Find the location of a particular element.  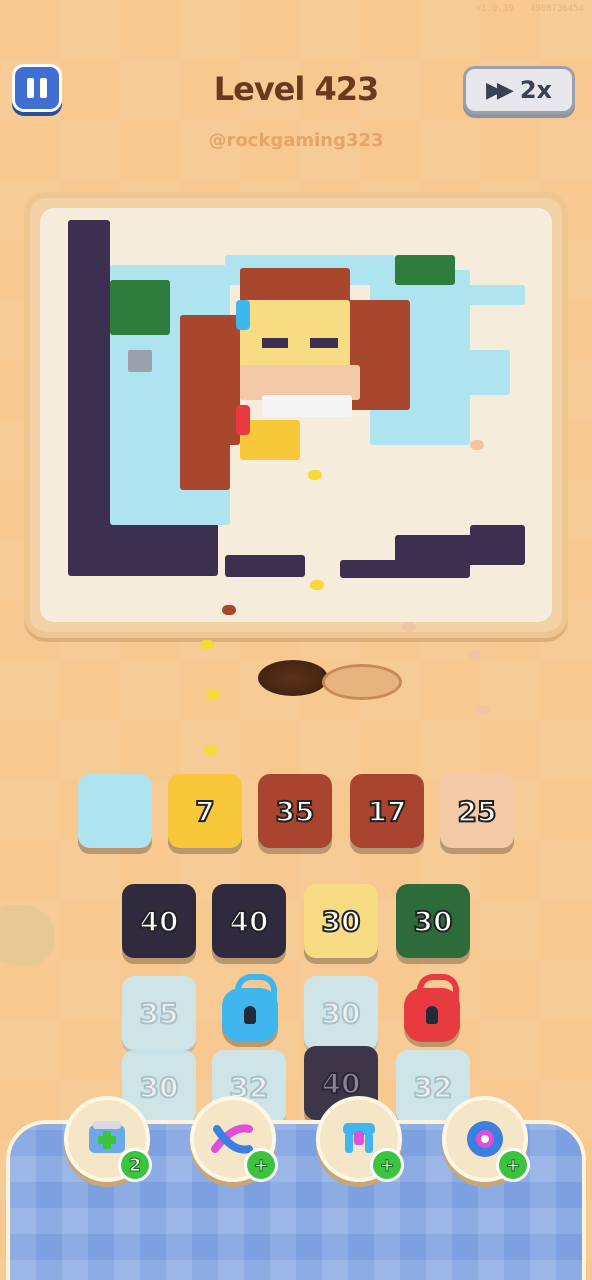

decorative-leaf is located at coordinates (27, 935).